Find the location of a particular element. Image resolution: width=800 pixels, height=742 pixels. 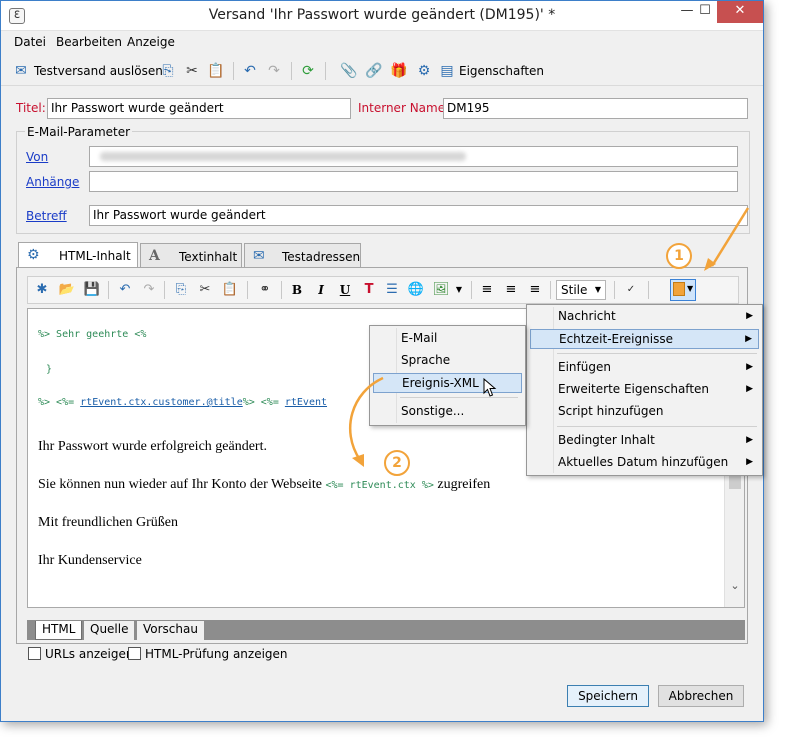

callout-2-arrow is located at coordinates (366, 418).